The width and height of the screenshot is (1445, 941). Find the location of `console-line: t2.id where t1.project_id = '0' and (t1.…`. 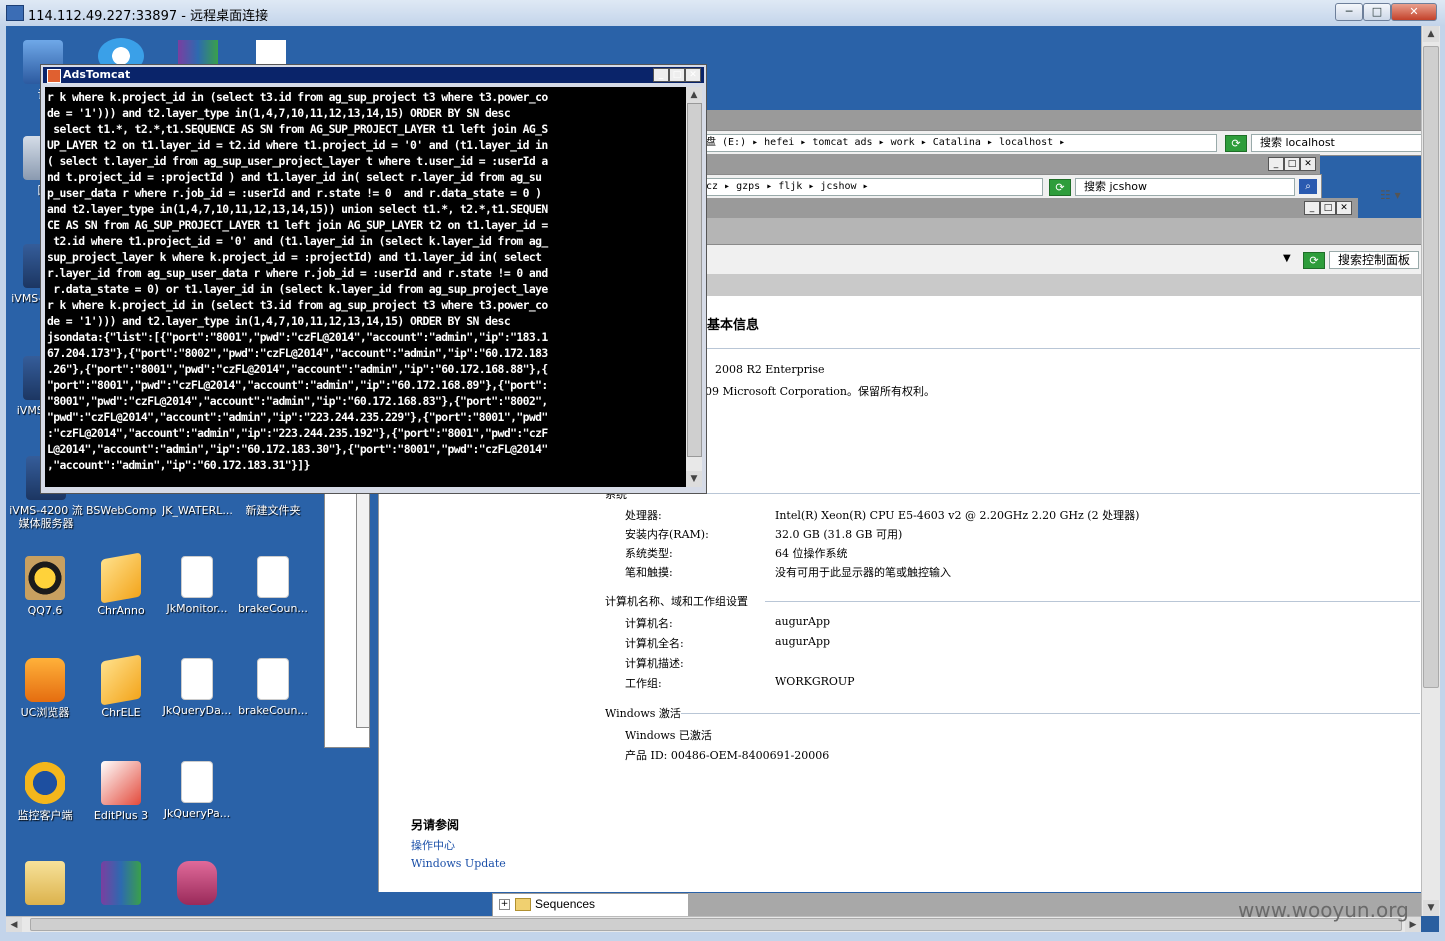

console-line: t2.id where t1.project_id = '0' and (t1.… is located at coordinates (297, 241).